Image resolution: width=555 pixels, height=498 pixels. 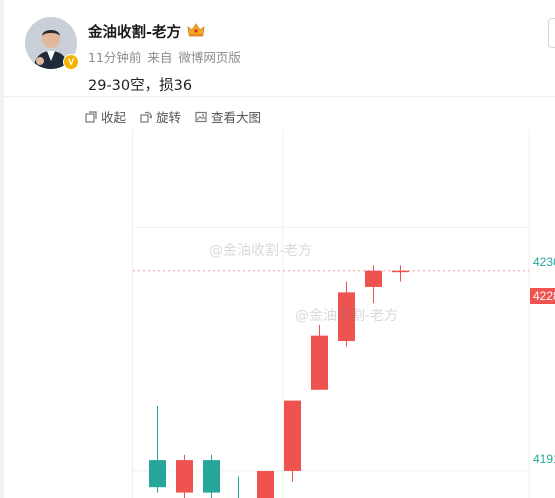 What do you see at coordinates (196, 32) in the screenshot?
I see `crown-icon` at bounding box center [196, 32].